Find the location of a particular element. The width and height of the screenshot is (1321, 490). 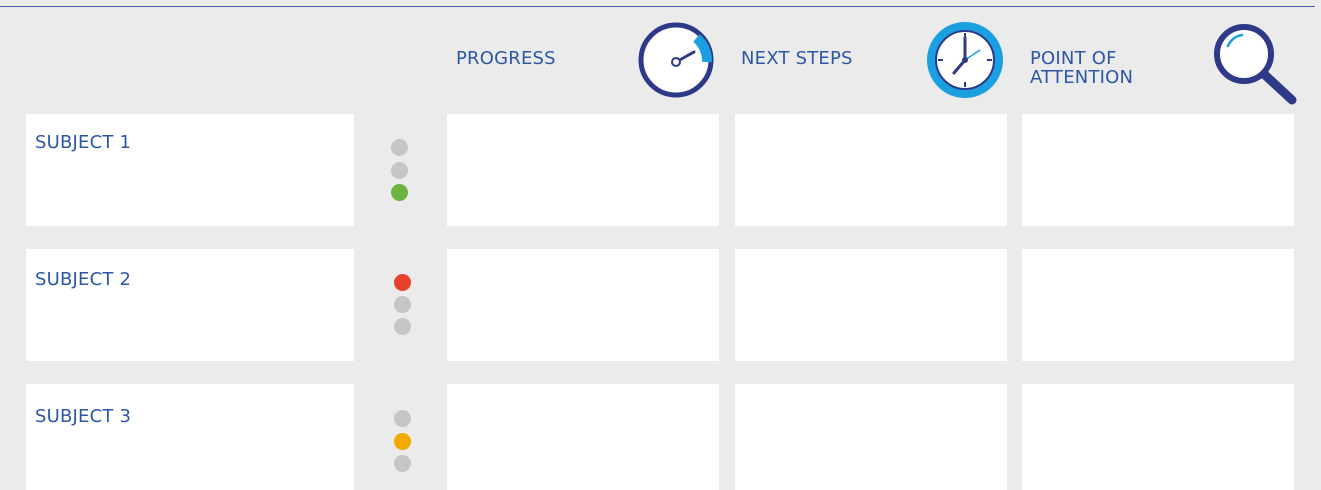

magnifier-icon is located at coordinates (1257, 66).